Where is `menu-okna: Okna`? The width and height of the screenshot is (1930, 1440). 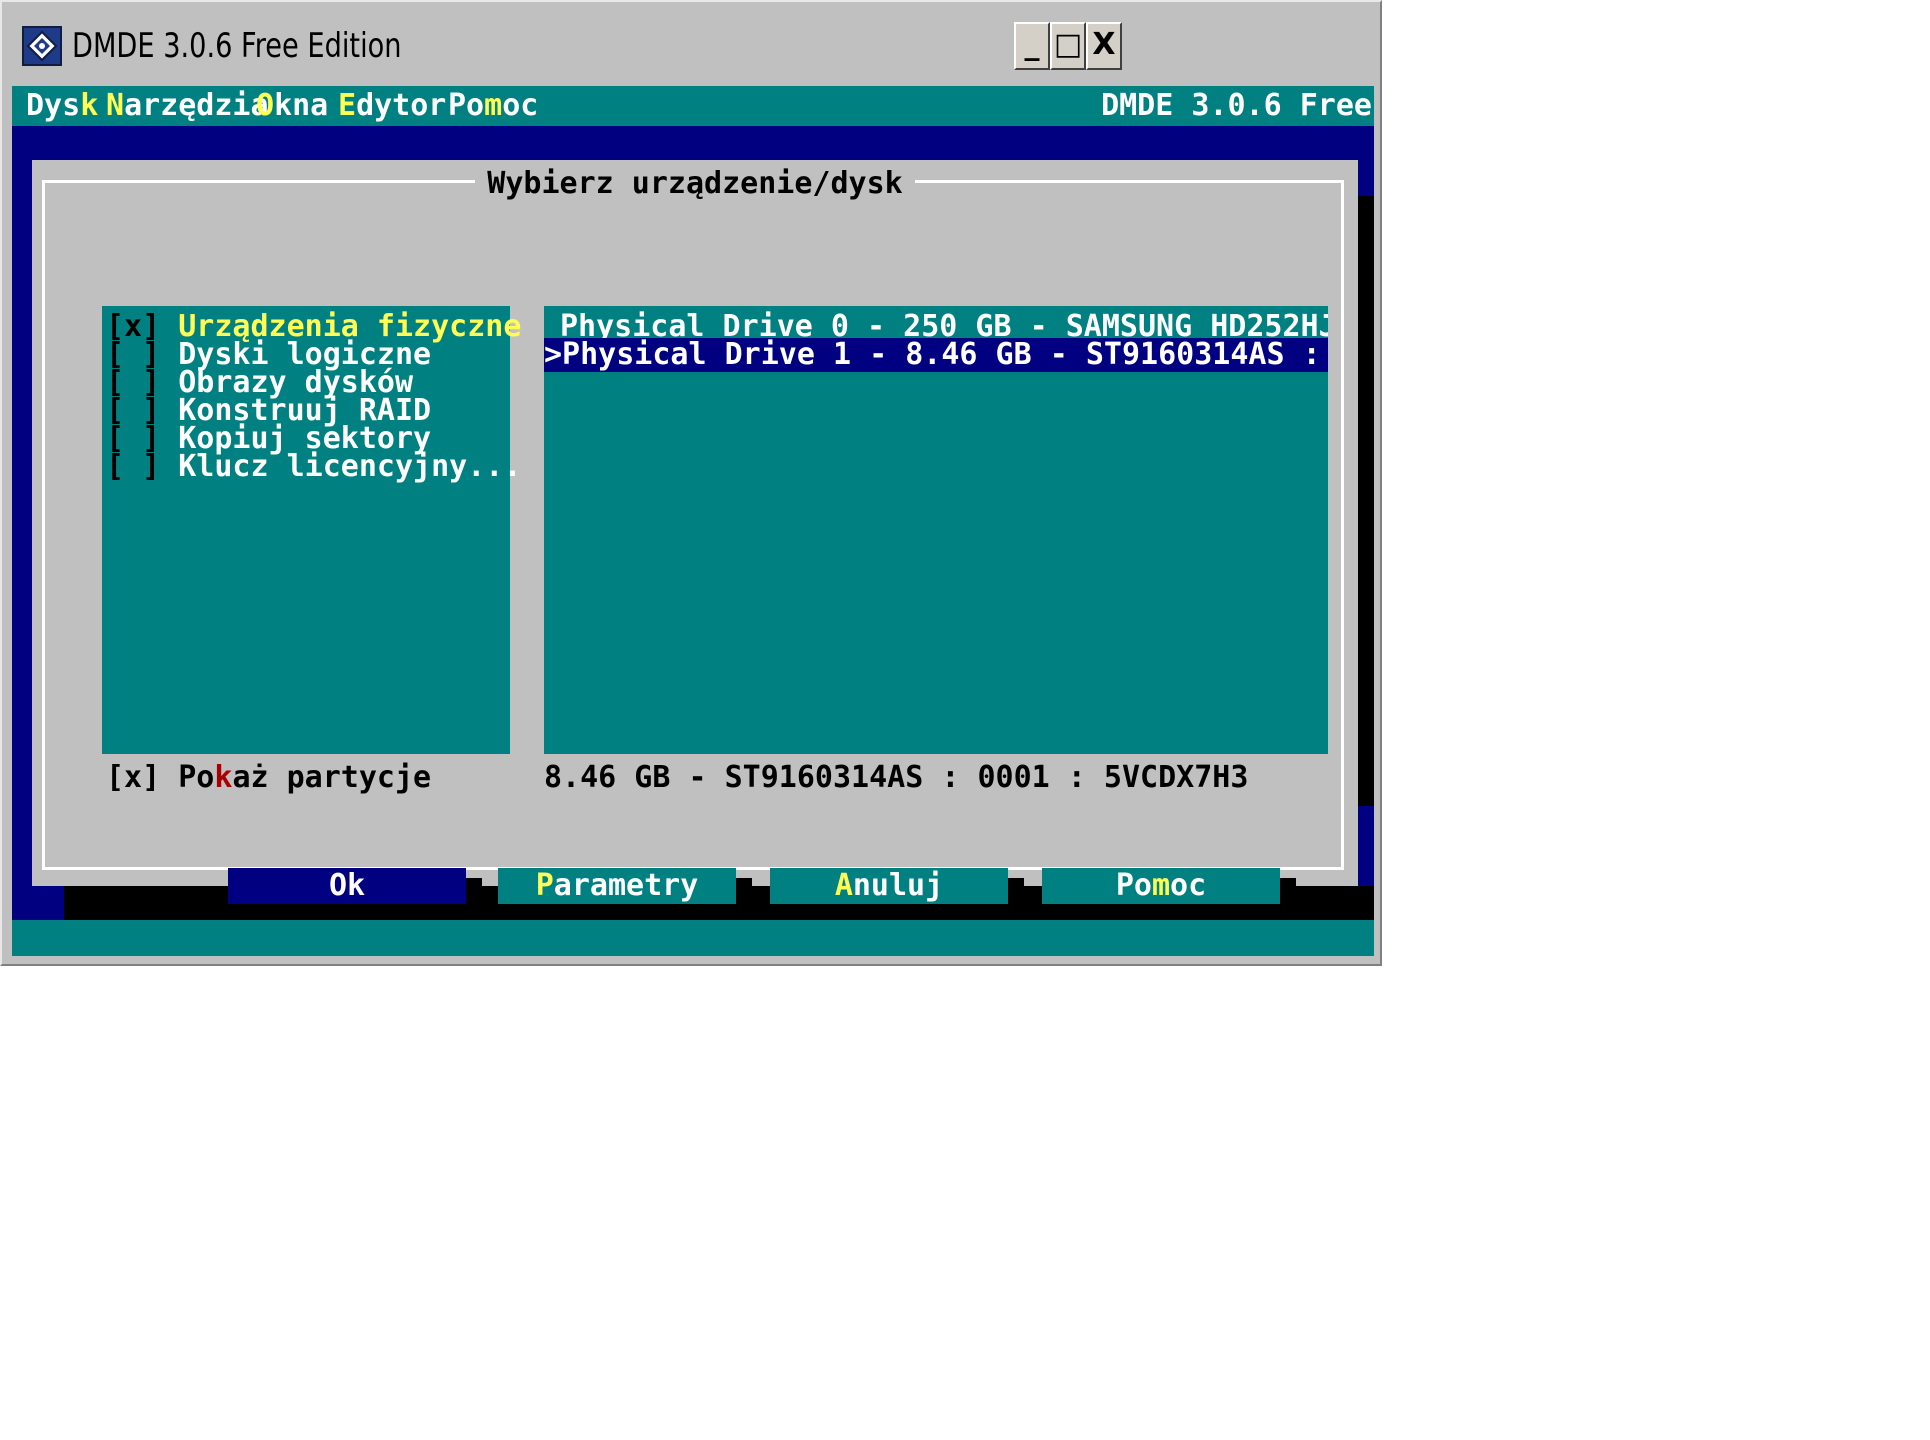
menu-okna: Okna is located at coordinates (292, 106).